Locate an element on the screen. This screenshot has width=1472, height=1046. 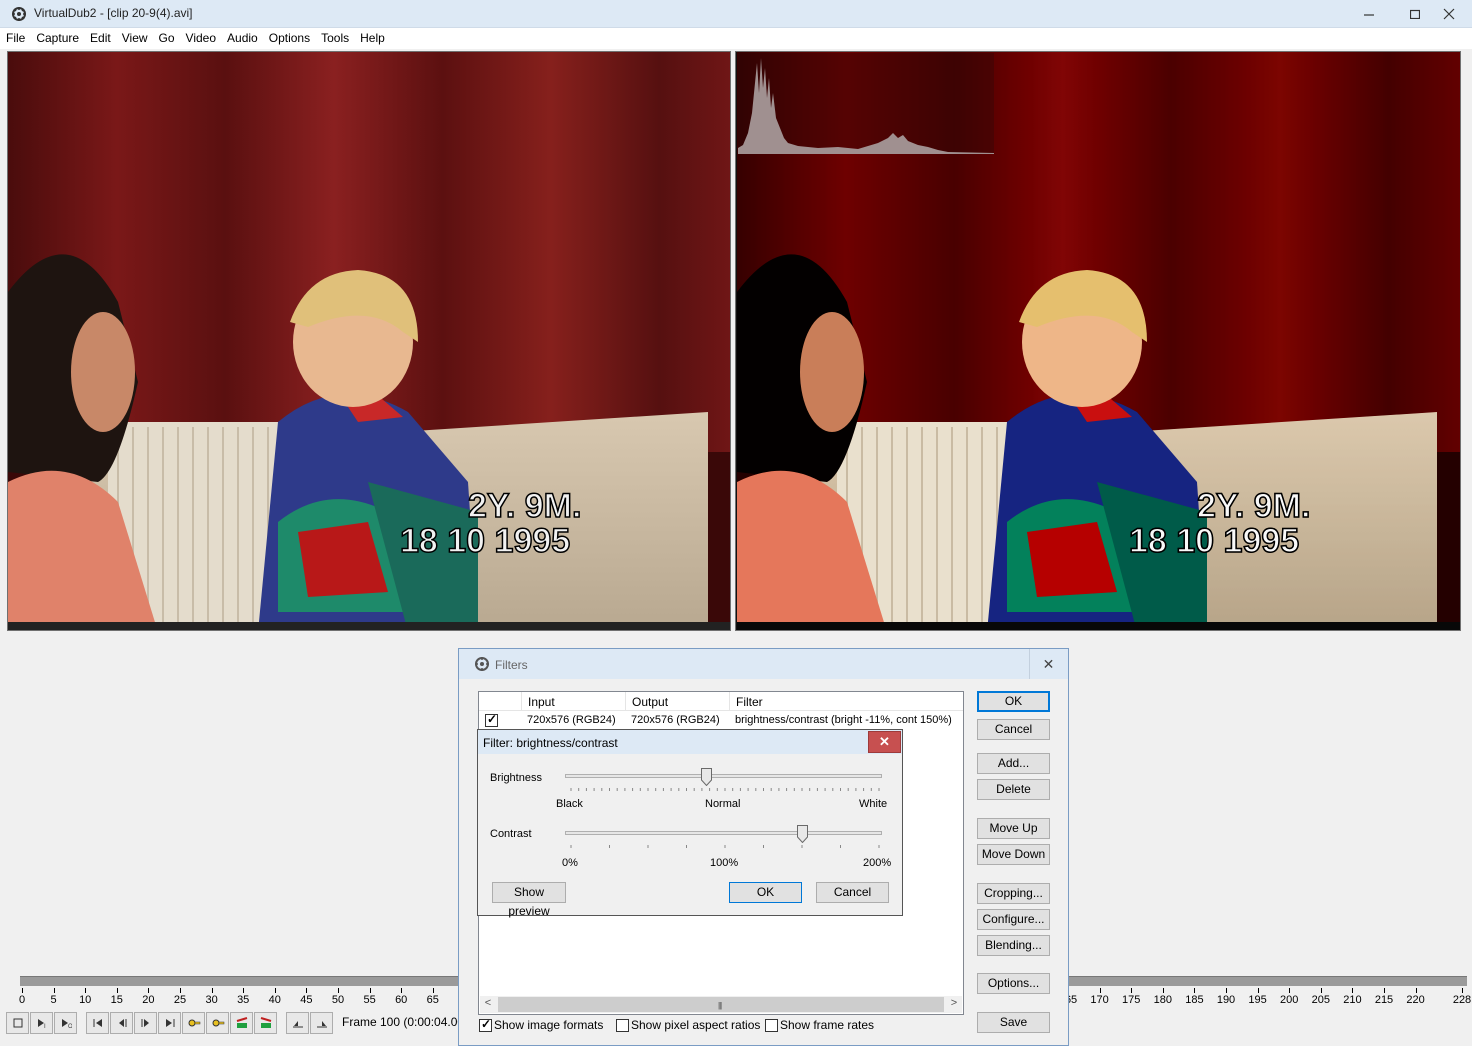
prev-frame-button is located at coordinates (121, 1023).